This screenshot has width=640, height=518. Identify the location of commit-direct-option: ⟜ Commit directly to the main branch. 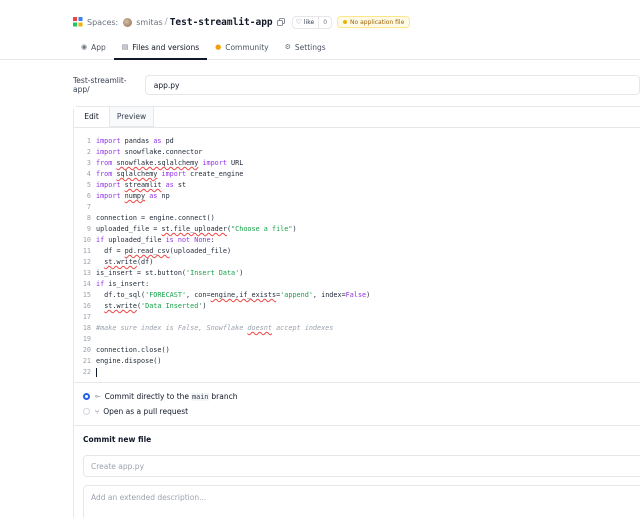
(160, 396).